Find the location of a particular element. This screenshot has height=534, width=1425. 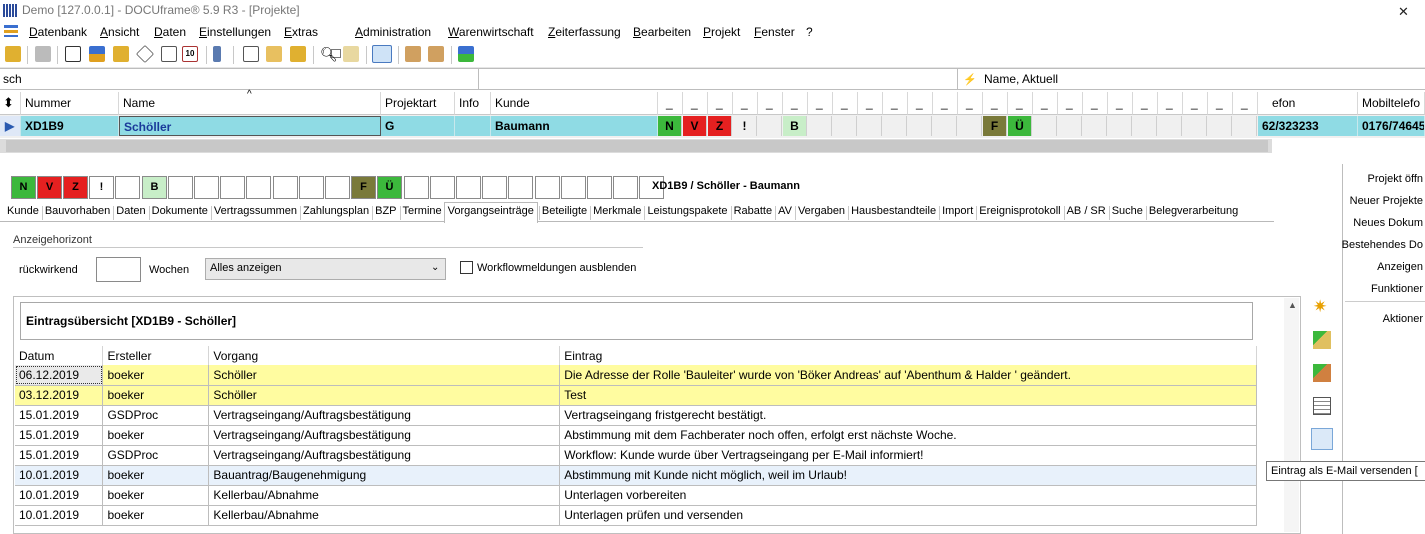

tab-beteiligte: Beteiligte is located at coordinates (564, 211).